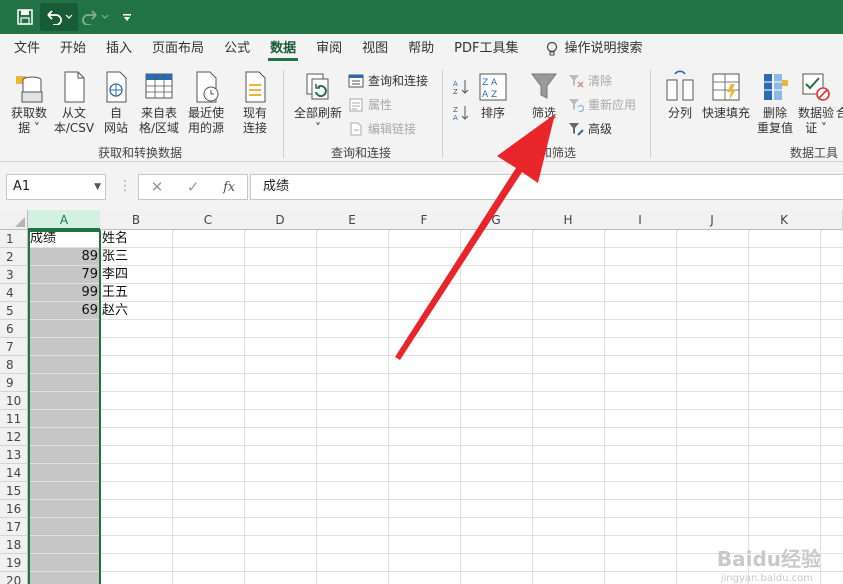 The image size is (843, 584). Describe the element at coordinates (726, 95) in the screenshot. I see `flash-fill-button: 快速填充` at that location.